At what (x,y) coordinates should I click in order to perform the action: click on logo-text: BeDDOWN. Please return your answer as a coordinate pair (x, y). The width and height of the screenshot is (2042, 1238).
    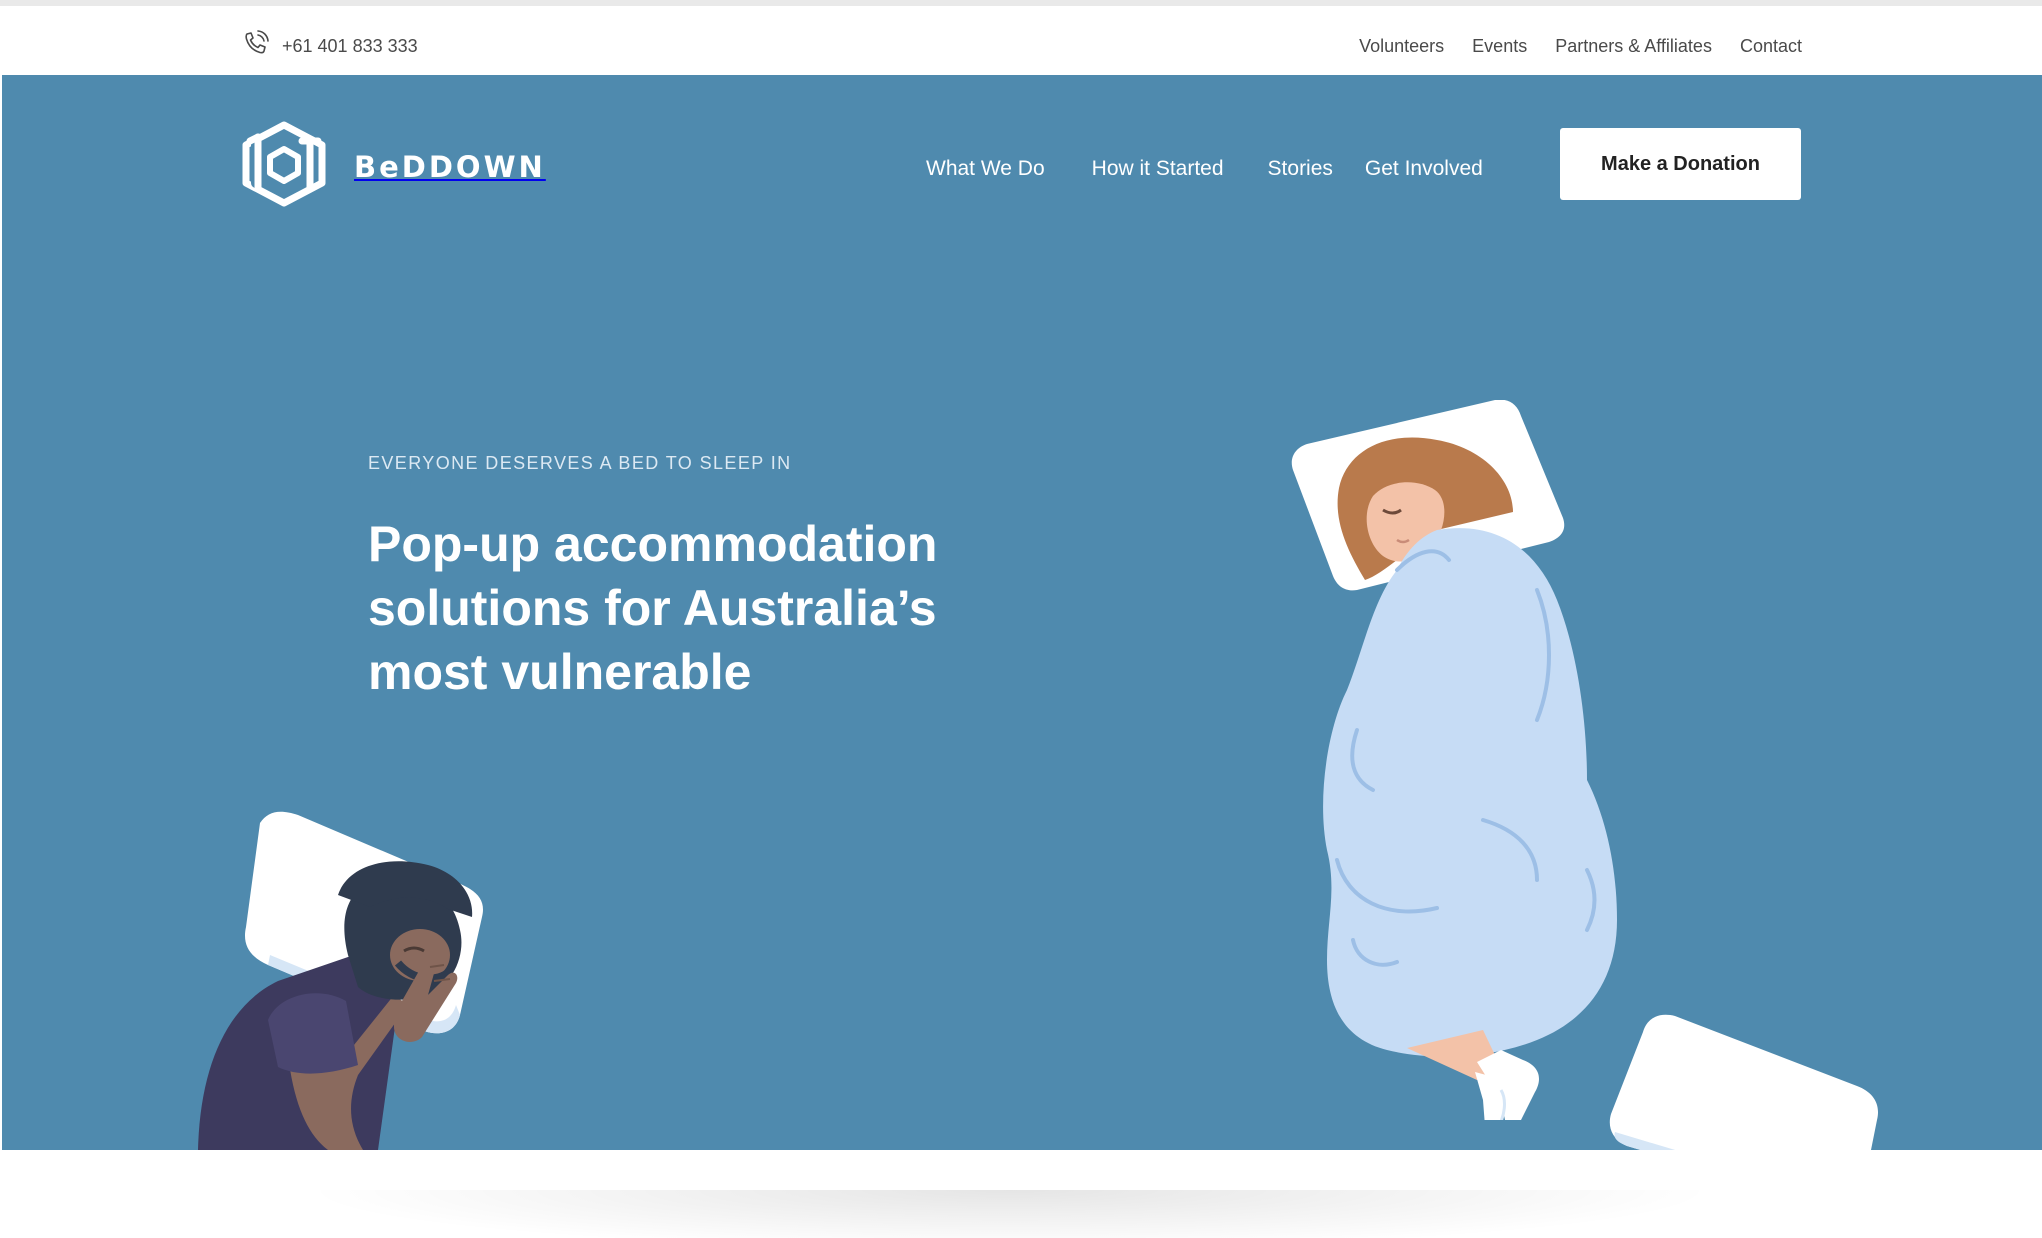
    Looking at the image, I should click on (450, 166).